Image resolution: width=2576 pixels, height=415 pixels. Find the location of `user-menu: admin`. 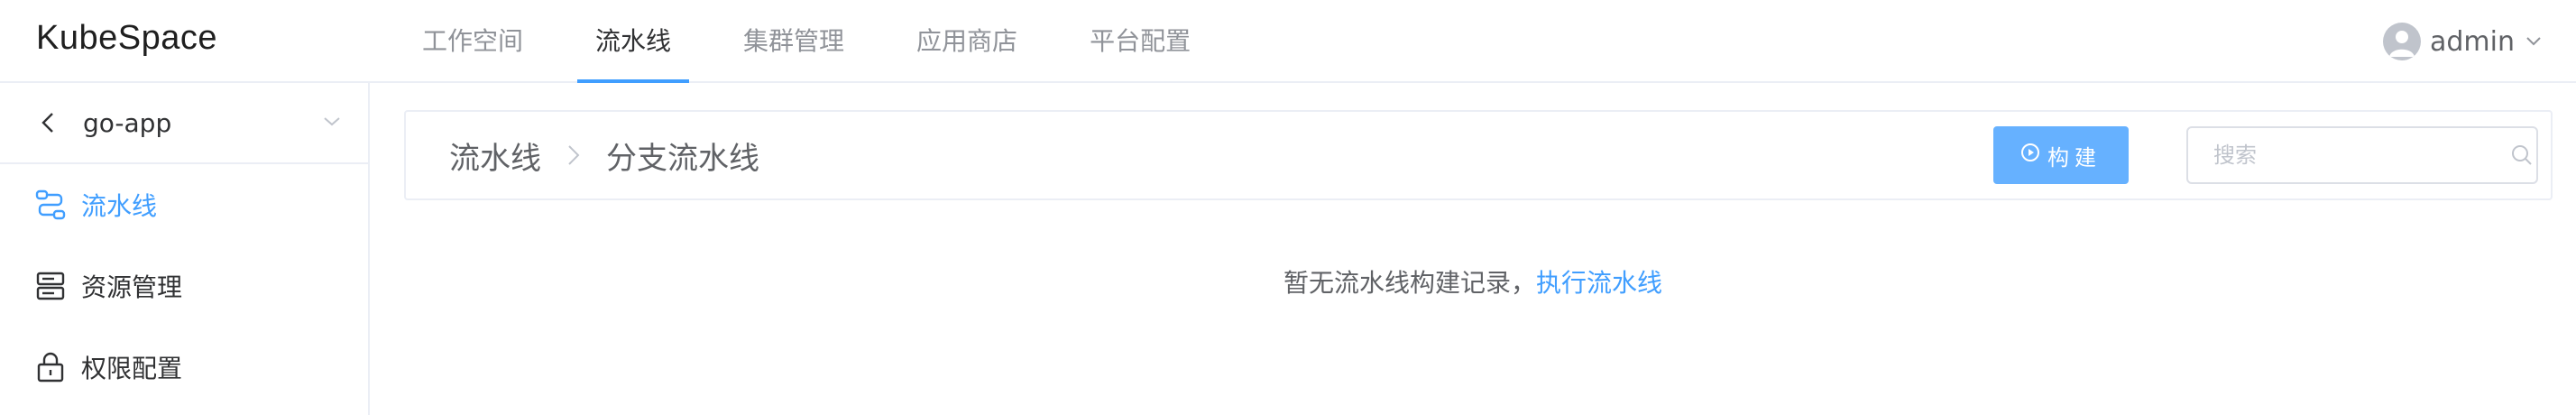

user-menu: admin is located at coordinates (2463, 41).